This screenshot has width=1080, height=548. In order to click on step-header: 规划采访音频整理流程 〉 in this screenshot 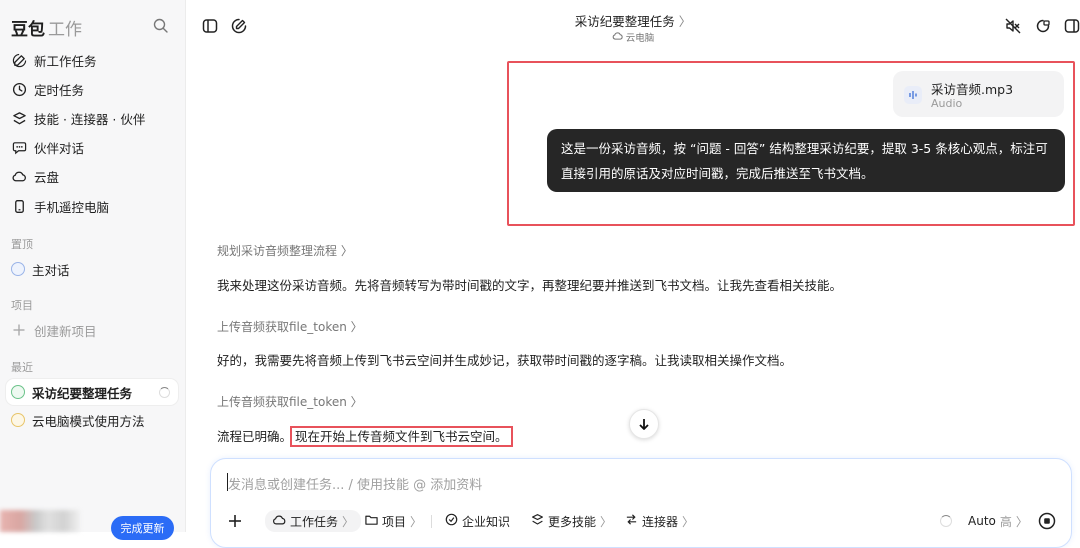, I will do `click(285, 250)`.